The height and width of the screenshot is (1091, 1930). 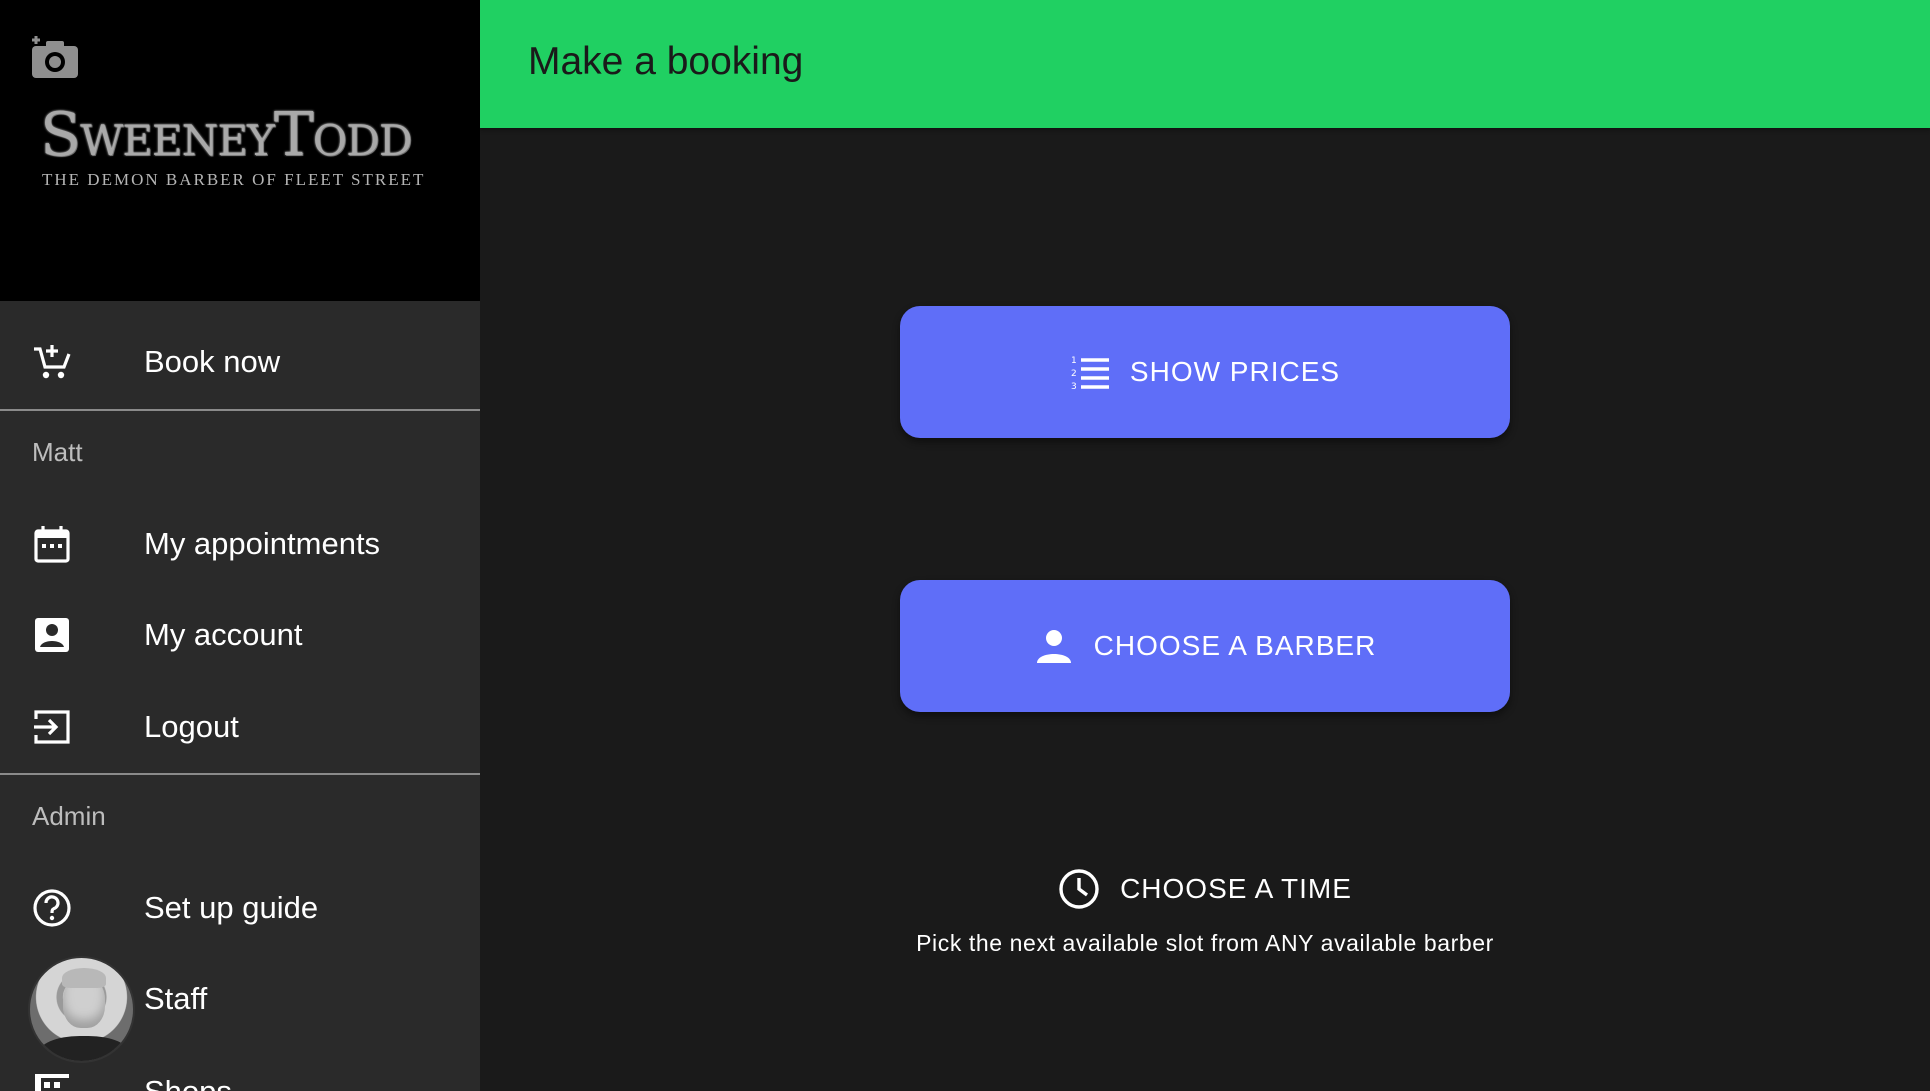 I want to click on choose-barber-button: CHOOSE A BARBER, so click(x=1205, y=646).